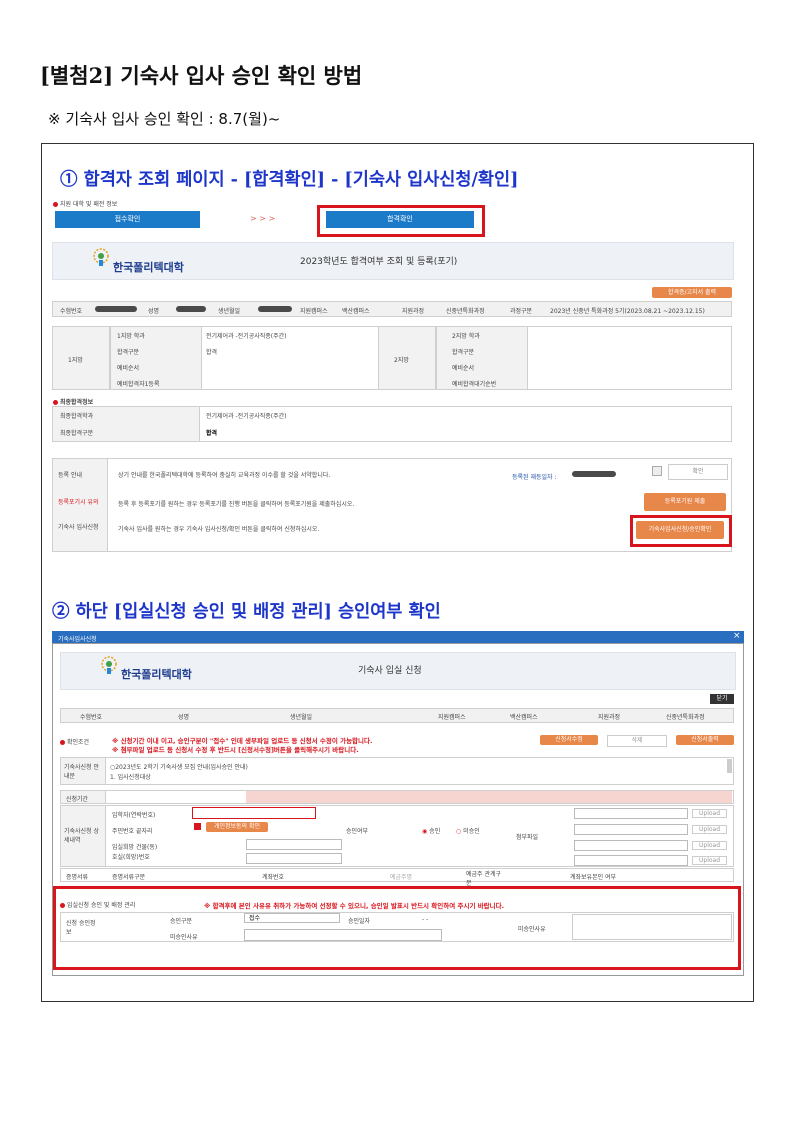 Image resolution: width=793 pixels, height=1121 pixels. What do you see at coordinates (237, 827) in the screenshot?
I see `privacy-agree-button: 개인정보동의 확인` at bounding box center [237, 827].